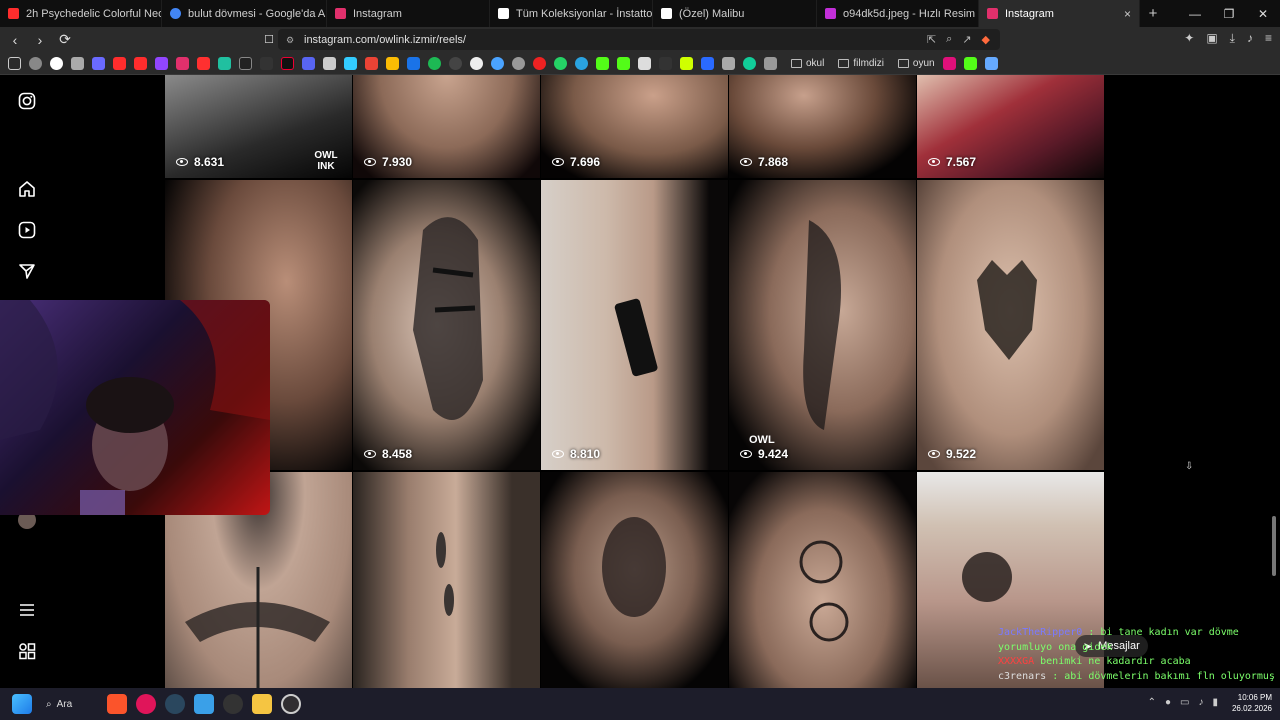  I want to click on new-tab-button: +, so click(1153, 13).